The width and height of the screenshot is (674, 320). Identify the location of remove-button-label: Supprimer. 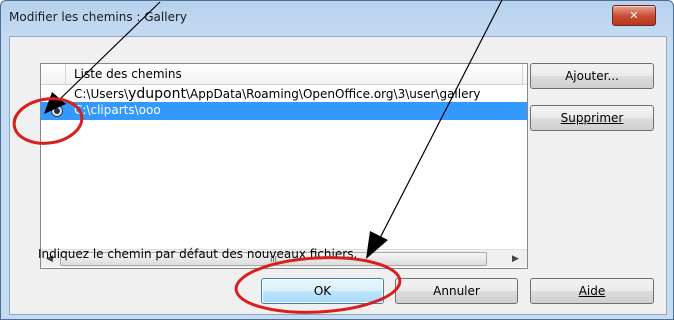
(592, 118).